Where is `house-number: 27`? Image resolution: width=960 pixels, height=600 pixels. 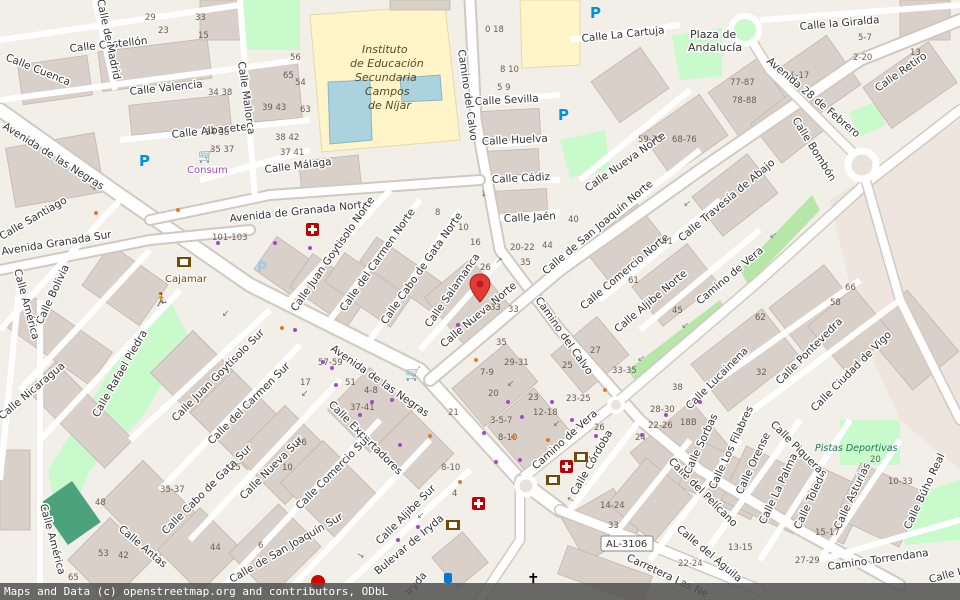 house-number: 27 is located at coordinates (595, 351).